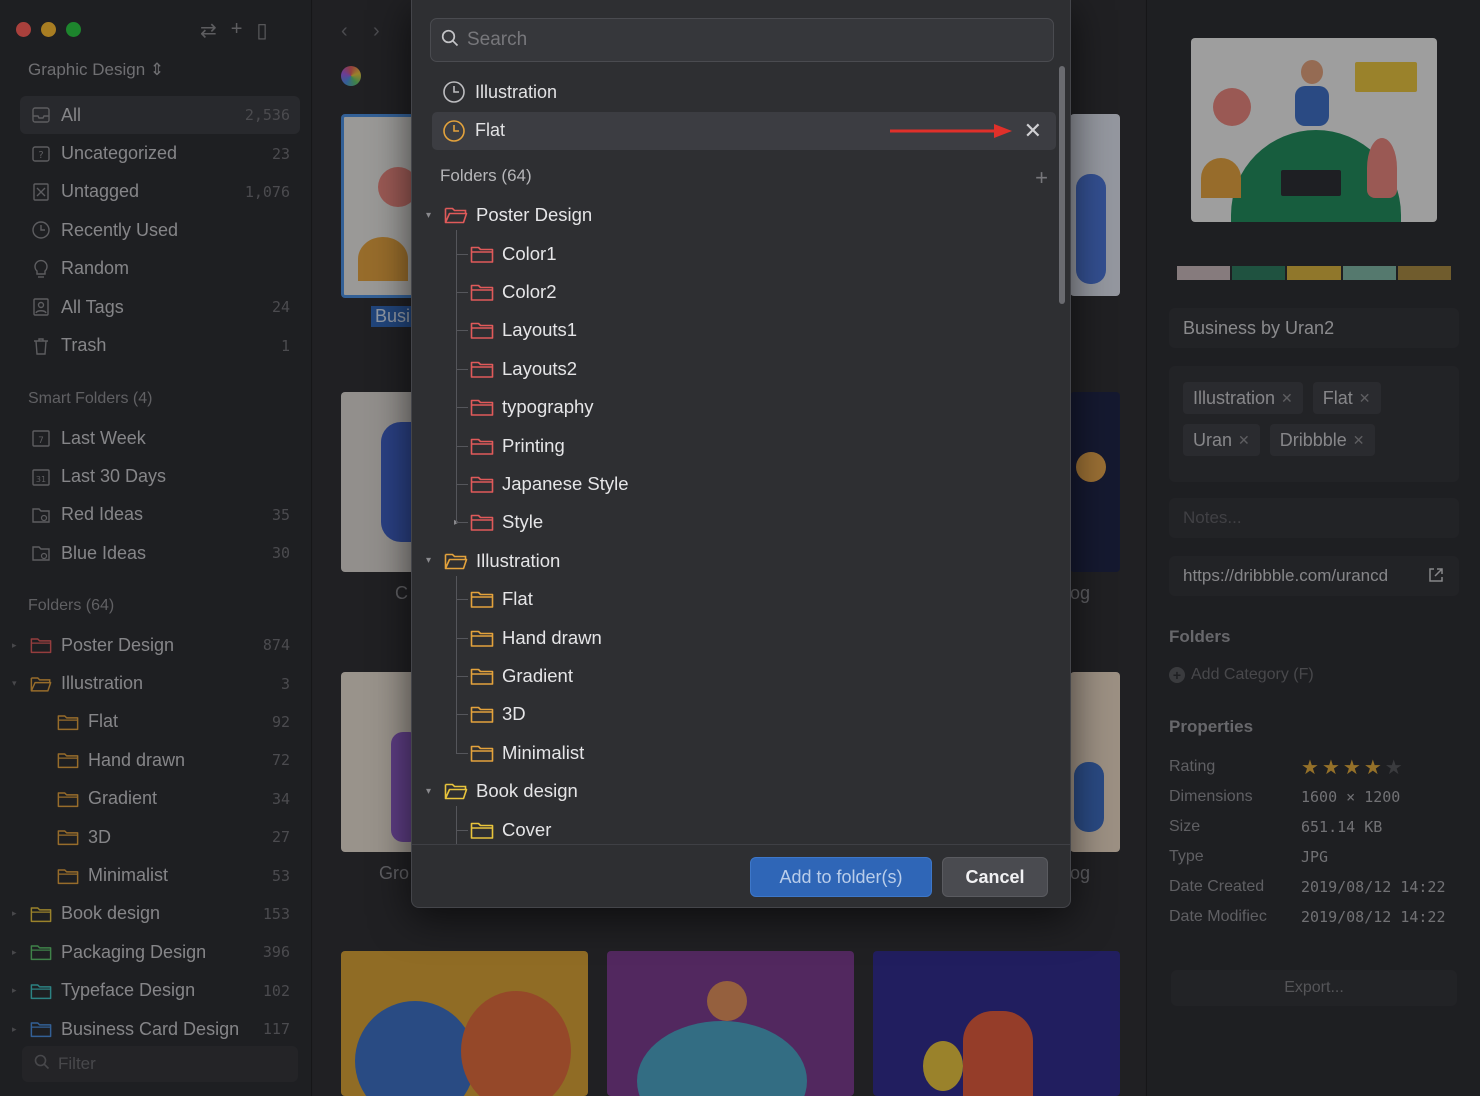 The height and width of the screenshot is (1096, 1480). I want to click on add-icon: +, so click(237, 30).